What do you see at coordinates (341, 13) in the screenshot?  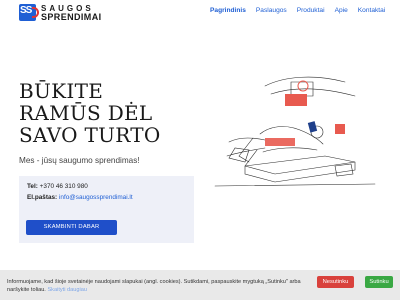 I see `nav-item-apie: Apie` at bounding box center [341, 13].